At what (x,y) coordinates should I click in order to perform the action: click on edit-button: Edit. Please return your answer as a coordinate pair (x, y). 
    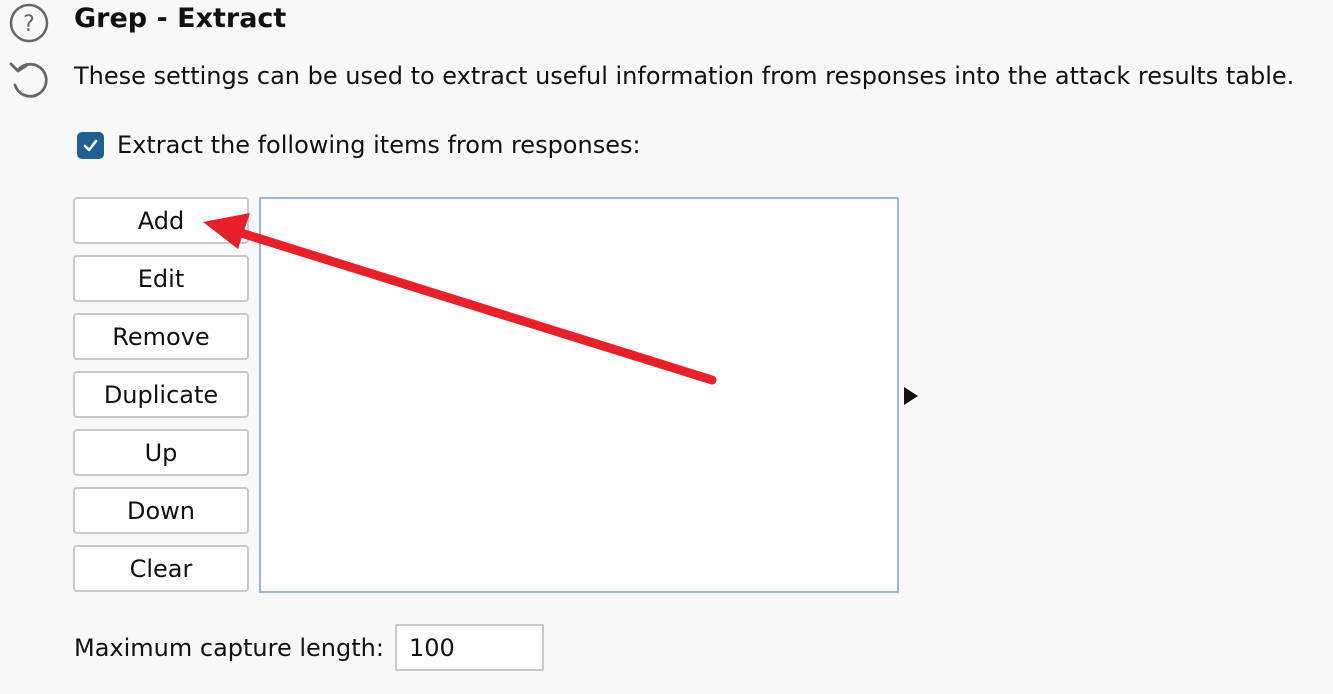
    Looking at the image, I should click on (161, 278).